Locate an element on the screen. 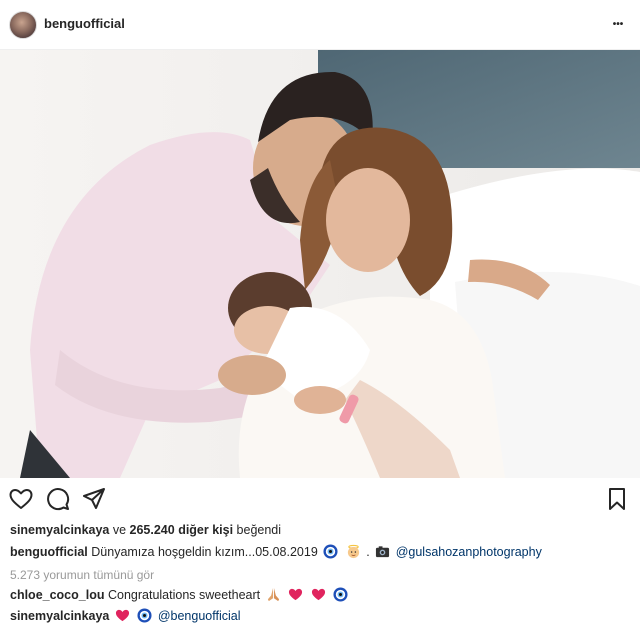  liker-username: sinemyalcinkaya is located at coordinates (59, 530).